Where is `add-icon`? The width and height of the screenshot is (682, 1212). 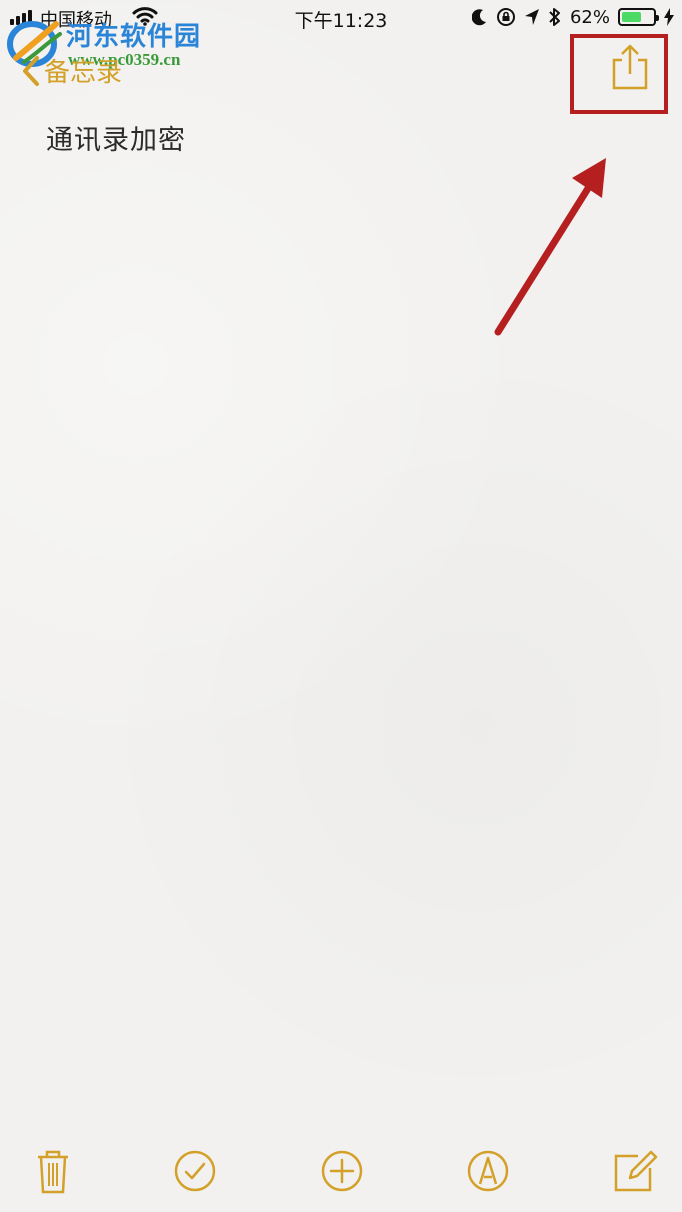 add-icon is located at coordinates (342, 1171).